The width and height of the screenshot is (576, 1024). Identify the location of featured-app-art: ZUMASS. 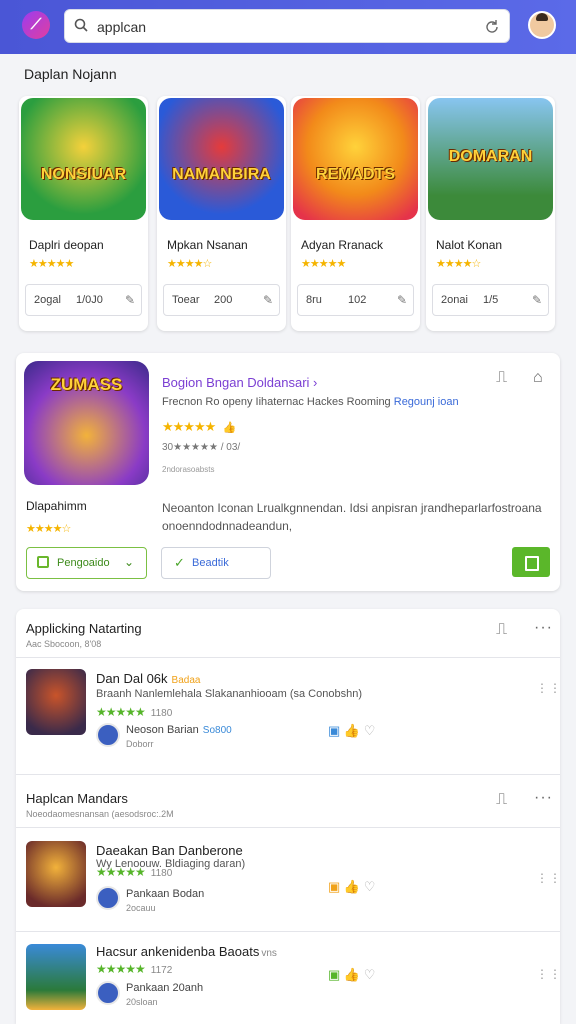
(86, 423).